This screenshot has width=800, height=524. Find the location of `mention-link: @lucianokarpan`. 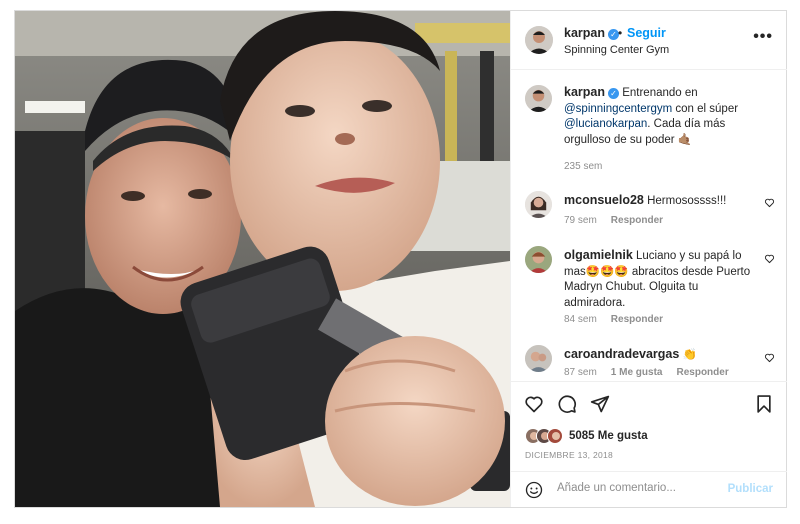

mention-link: @lucianokarpan is located at coordinates (605, 124).